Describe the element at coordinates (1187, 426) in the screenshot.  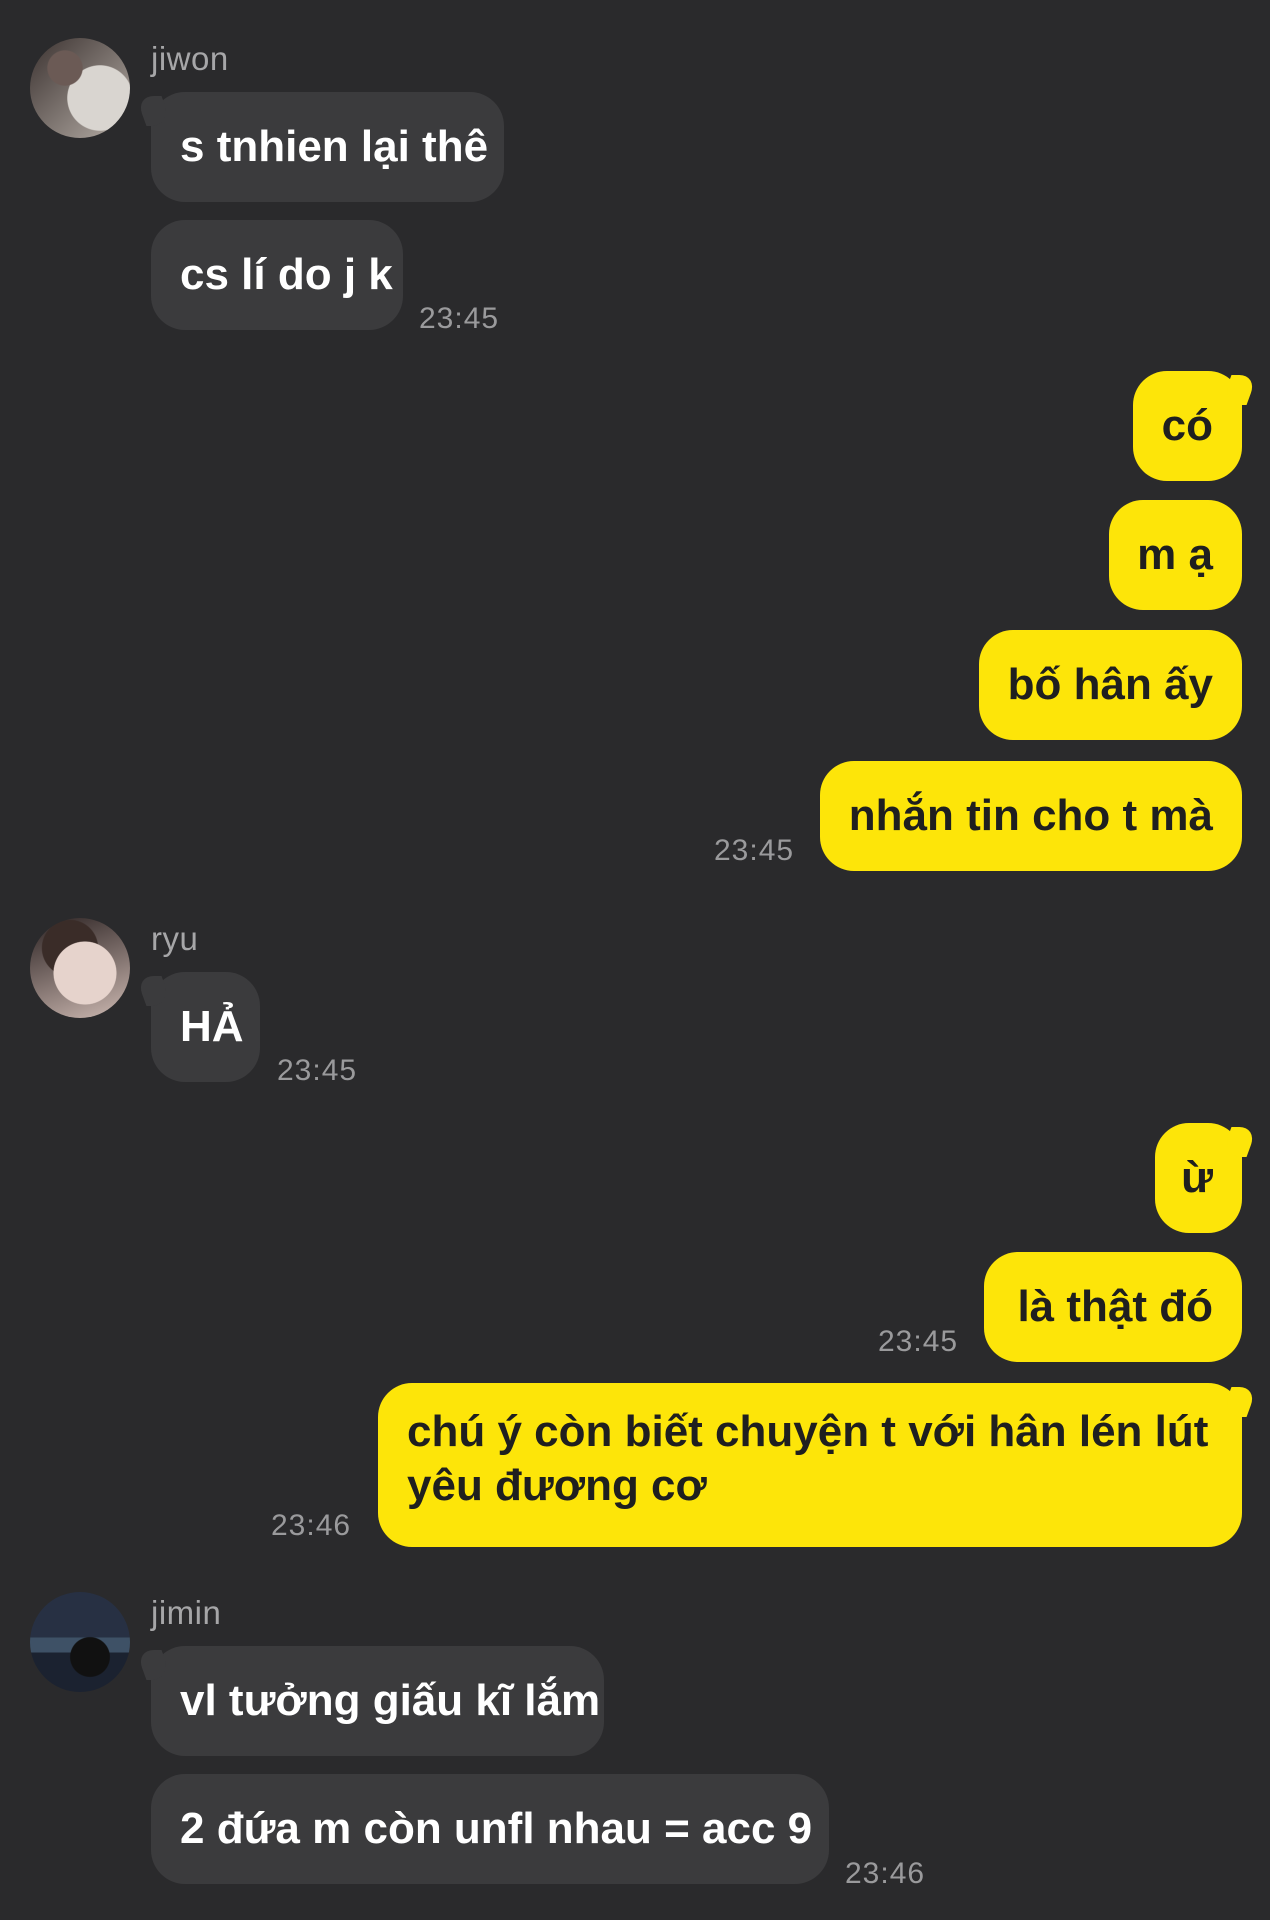
I see `outgoing-message: có` at that location.